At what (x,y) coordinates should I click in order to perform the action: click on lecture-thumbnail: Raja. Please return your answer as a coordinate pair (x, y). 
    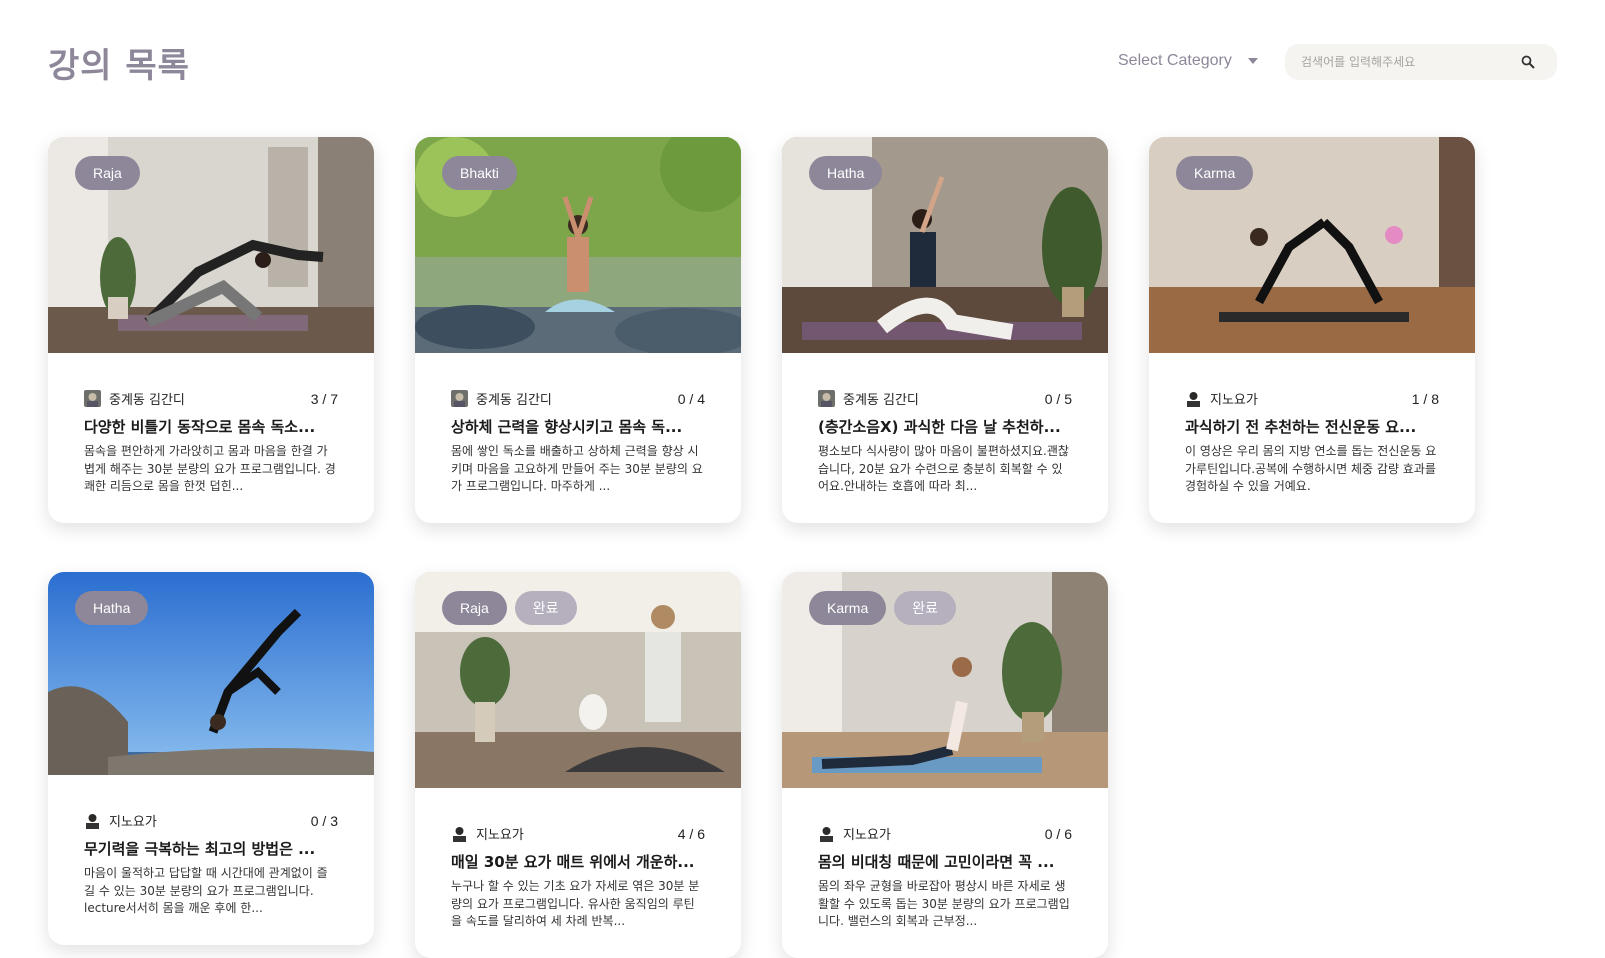
    Looking at the image, I should click on (211, 245).